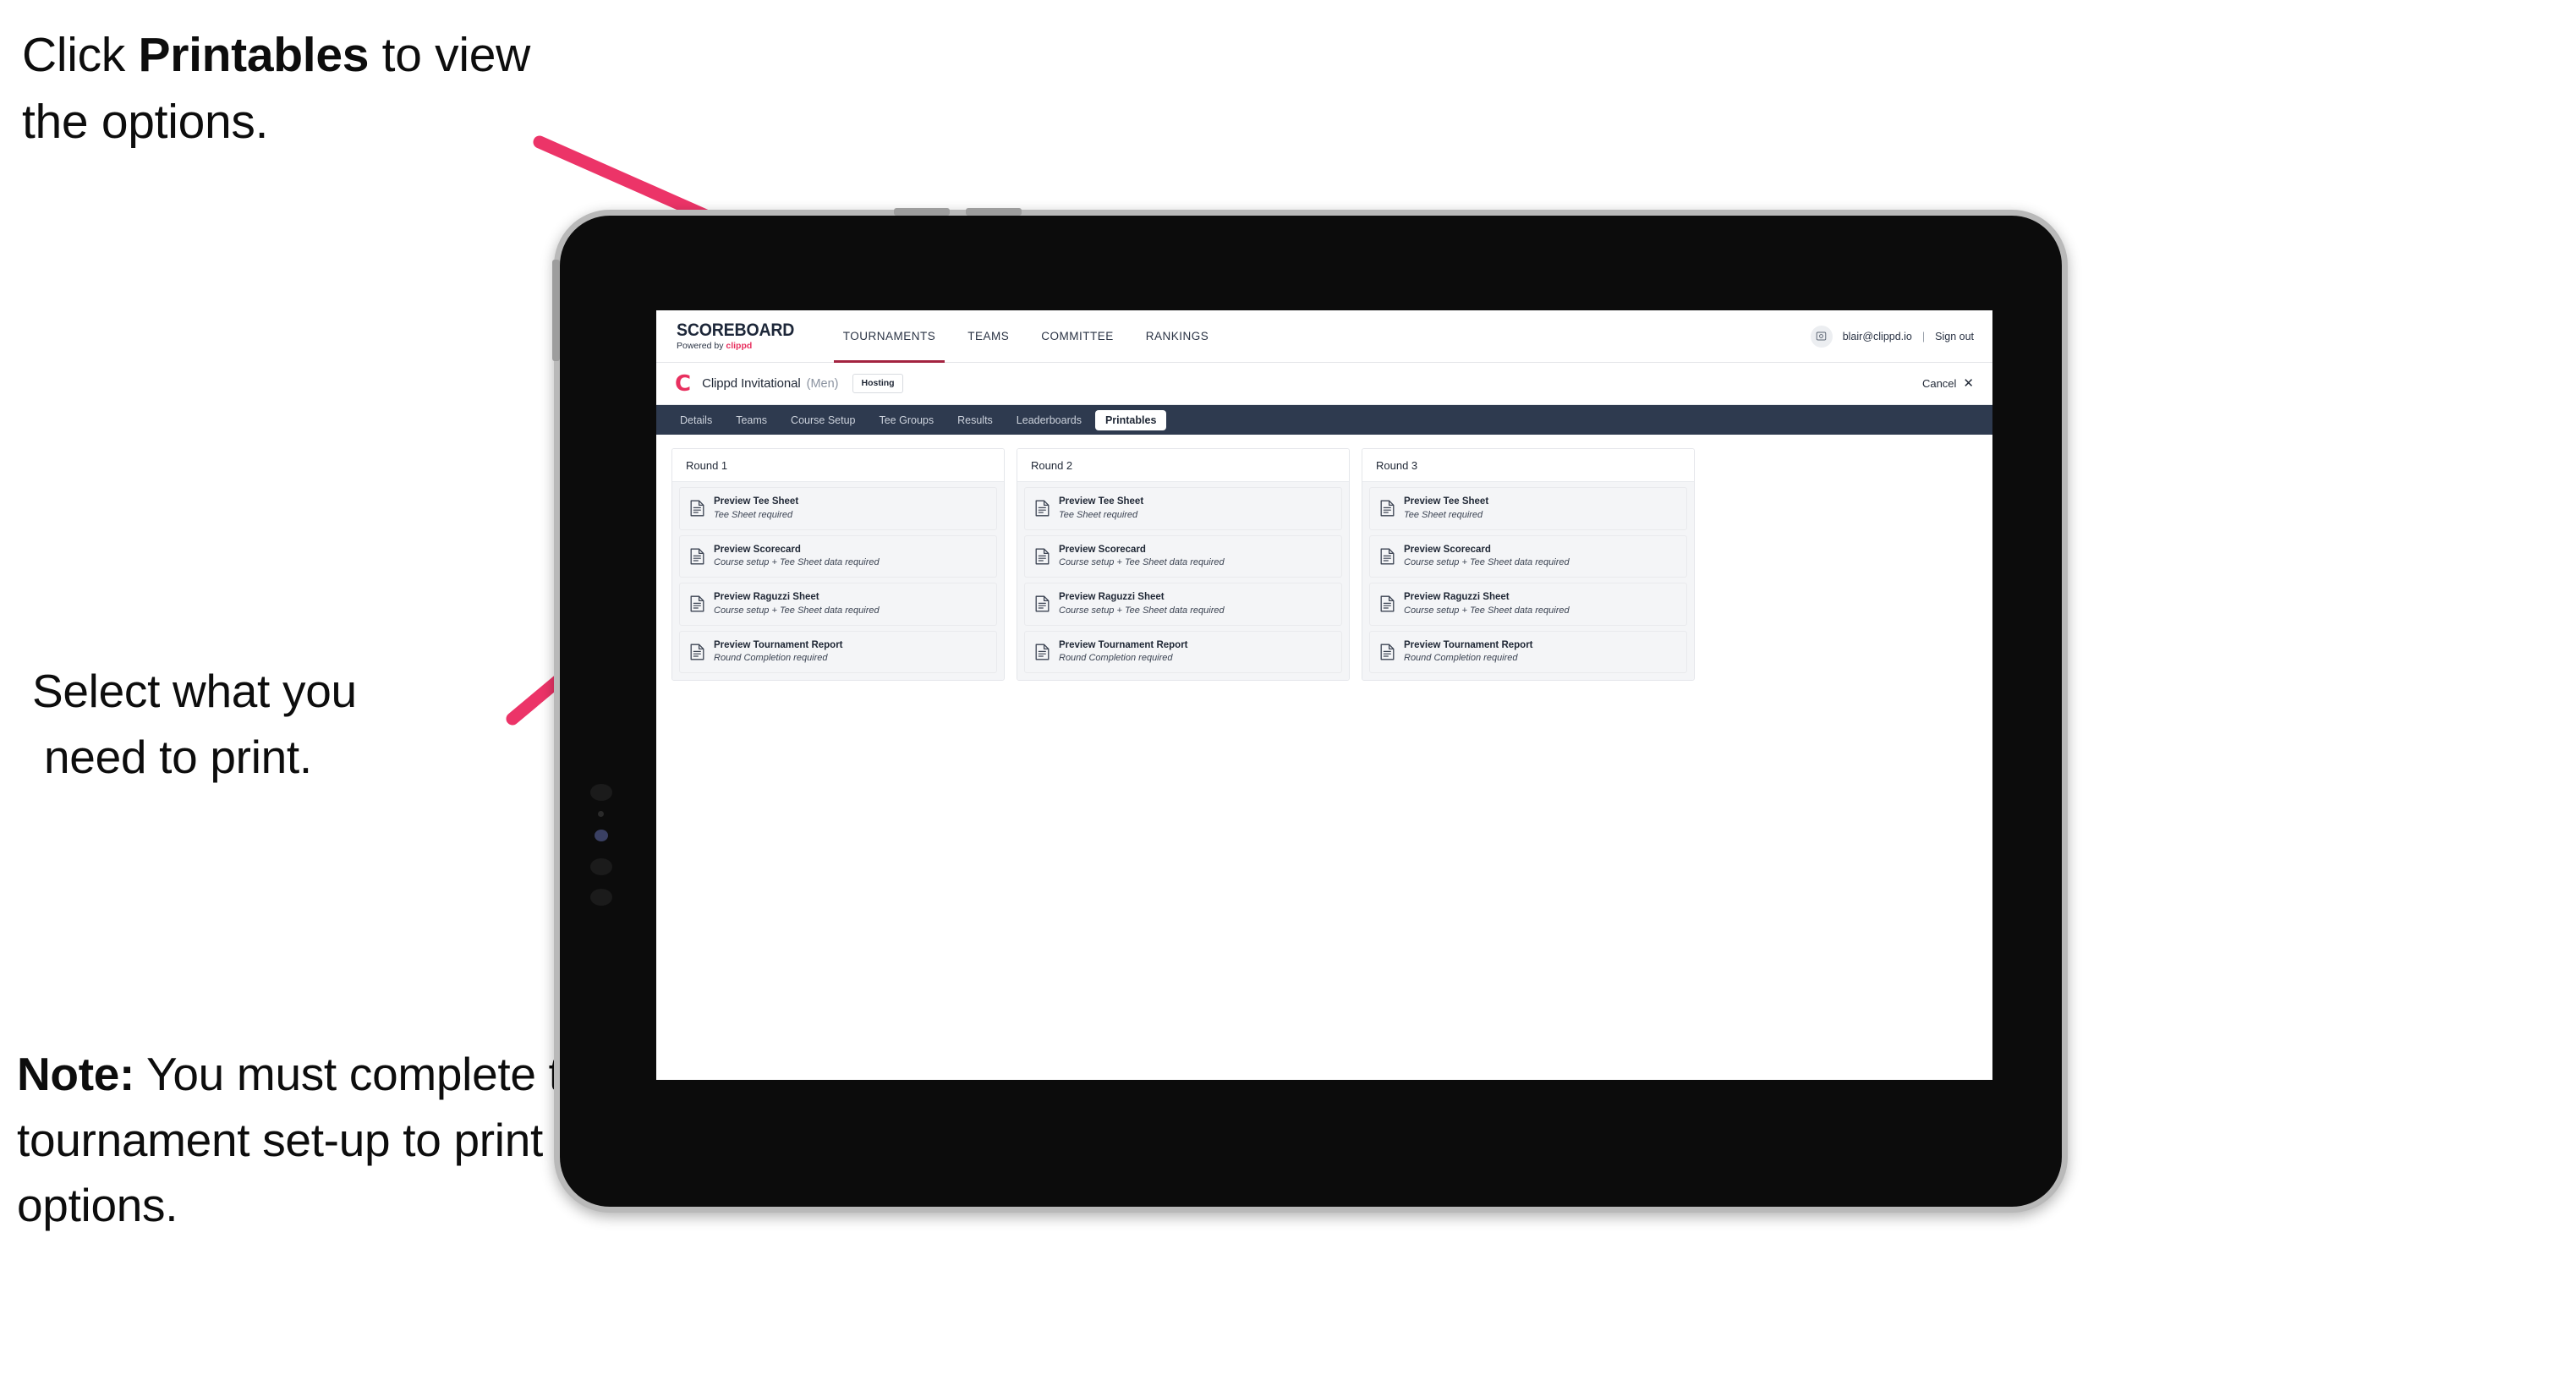  What do you see at coordinates (740, 336) in the screenshot?
I see `scoreboard-logo: SCOREBOARD Powered by clippd` at bounding box center [740, 336].